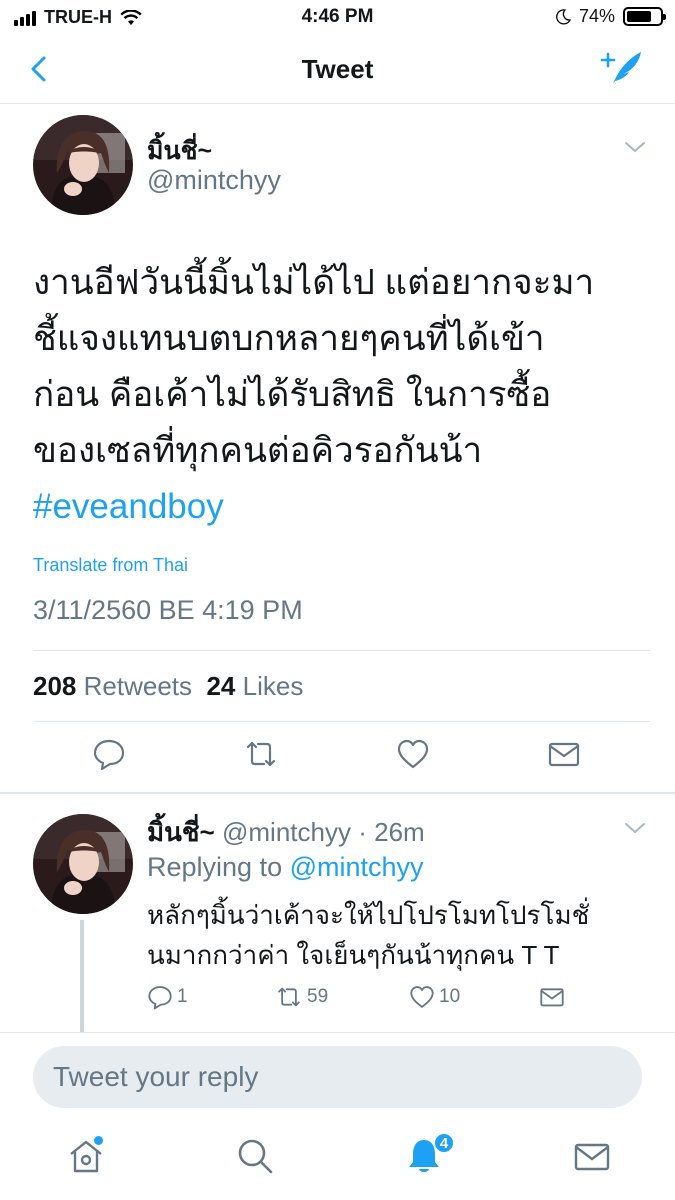 The height and width of the screenshot is (1200, 675). I want to click on page-title: Tweet, so click(337, 69).